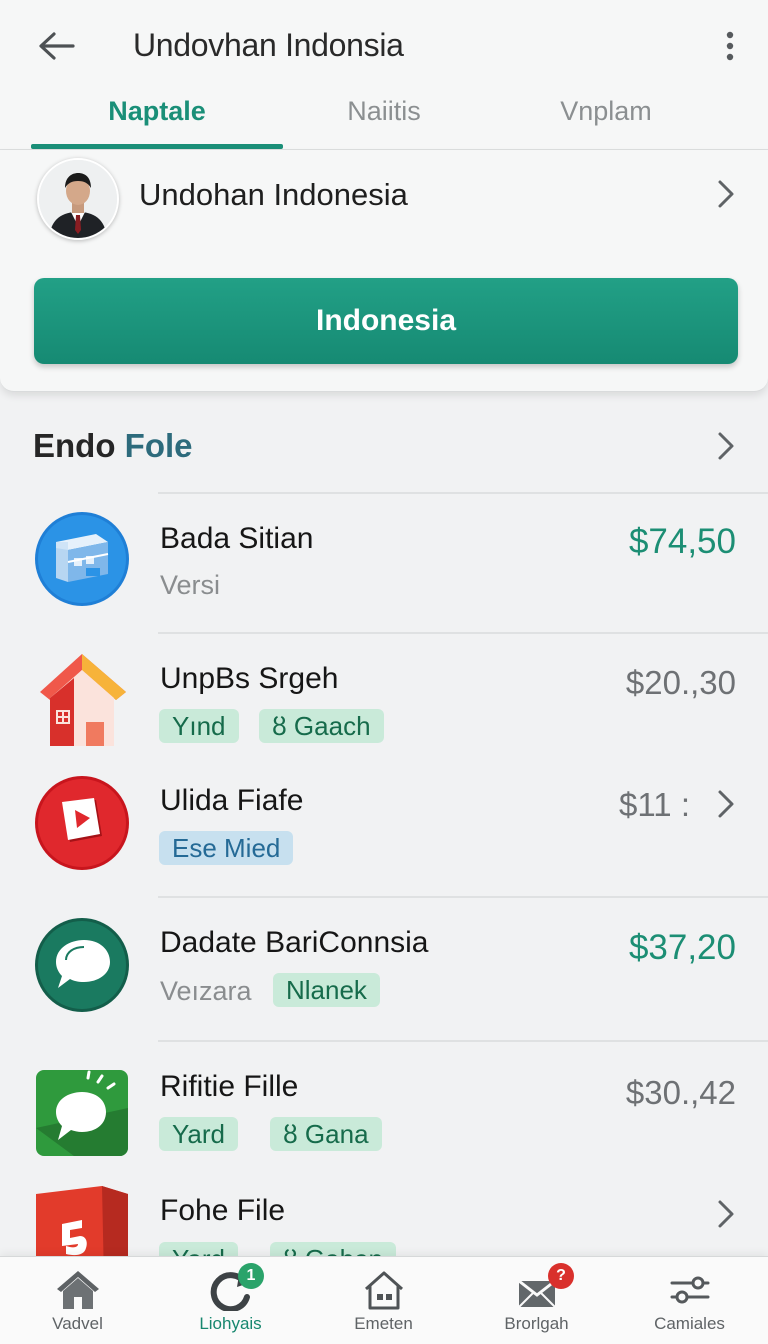 This screenshot has height=1344, width=768. Describe the element at coordinates (157, 121) in the screenshot. I see `tab-naptale: Naptale` at that location.